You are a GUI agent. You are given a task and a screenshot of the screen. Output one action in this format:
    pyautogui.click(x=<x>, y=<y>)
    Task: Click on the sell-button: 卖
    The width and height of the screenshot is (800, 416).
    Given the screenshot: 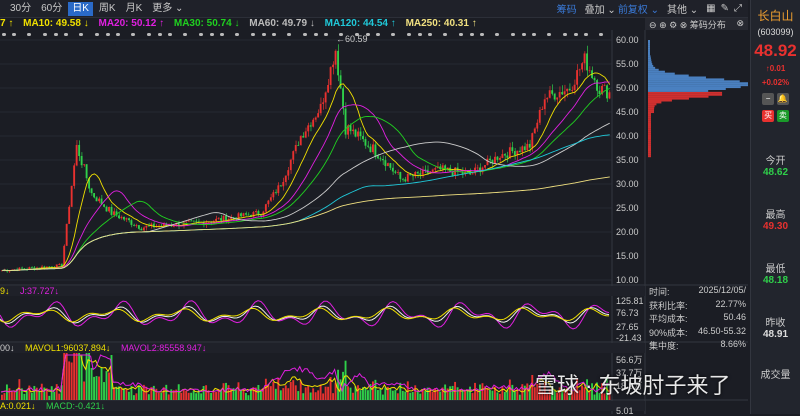 What is the action you would take?
    pyautogui.click(x=782, y=116)
    